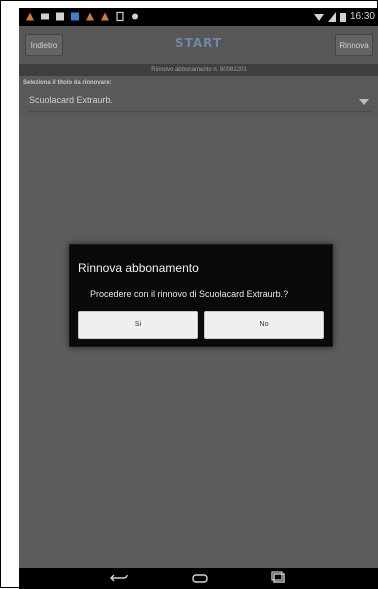 This screenshot has height=589, width=378. Describe the element at coordinates (362, 16) in the screenshot. I see `status-time: 16:30` at that location.